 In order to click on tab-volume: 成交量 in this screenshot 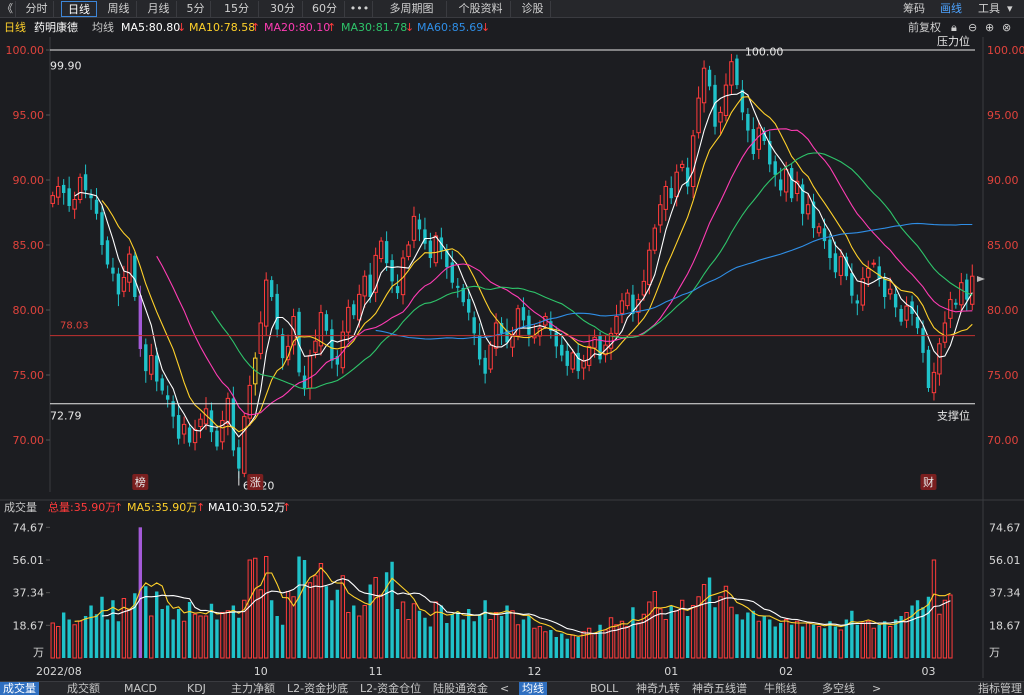, I will do `click(19, 688)`.